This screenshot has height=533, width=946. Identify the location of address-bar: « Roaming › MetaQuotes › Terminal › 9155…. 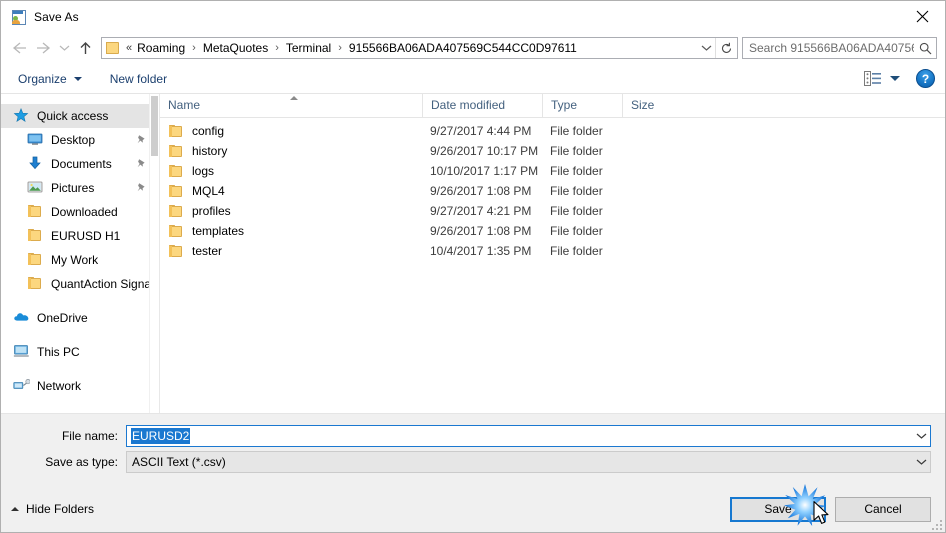
(419, 48).